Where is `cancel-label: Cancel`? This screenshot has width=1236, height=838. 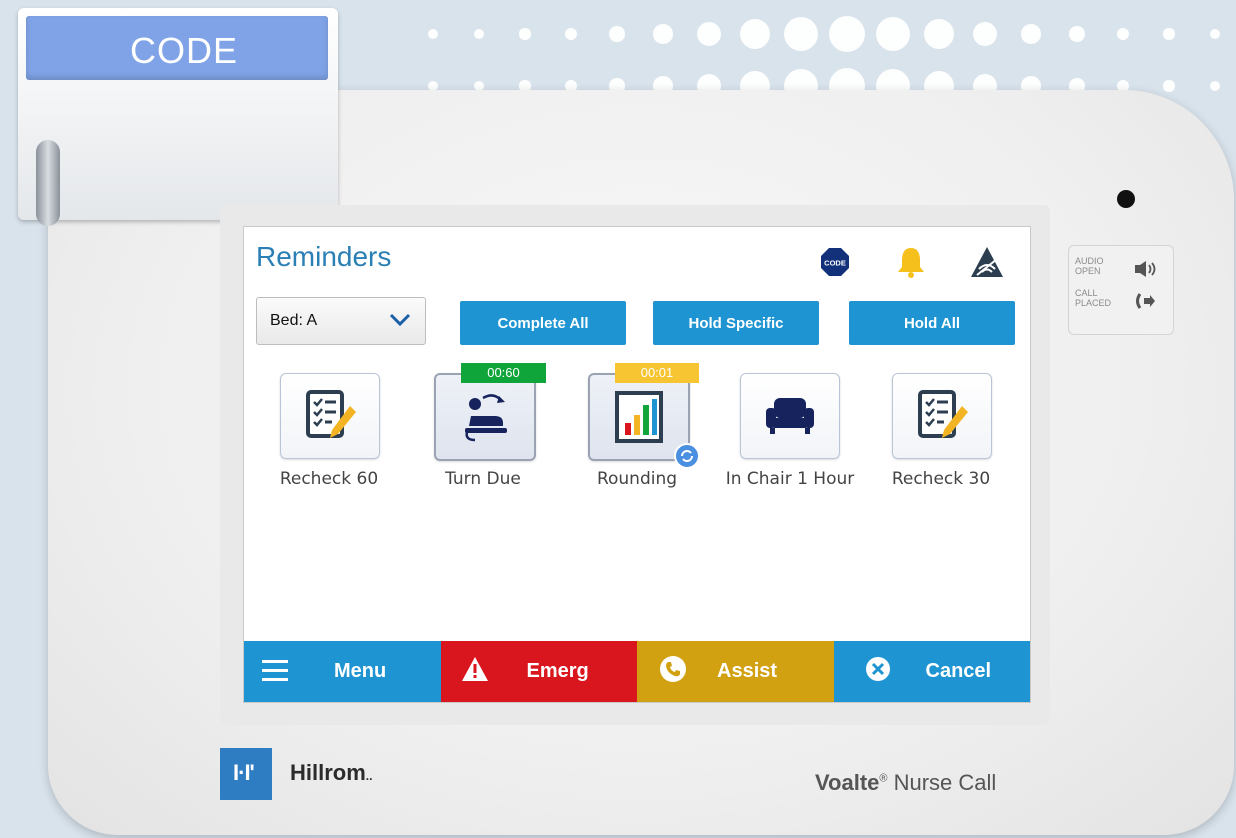
cancel-label: Cancel is located at coordinates (958, 671).